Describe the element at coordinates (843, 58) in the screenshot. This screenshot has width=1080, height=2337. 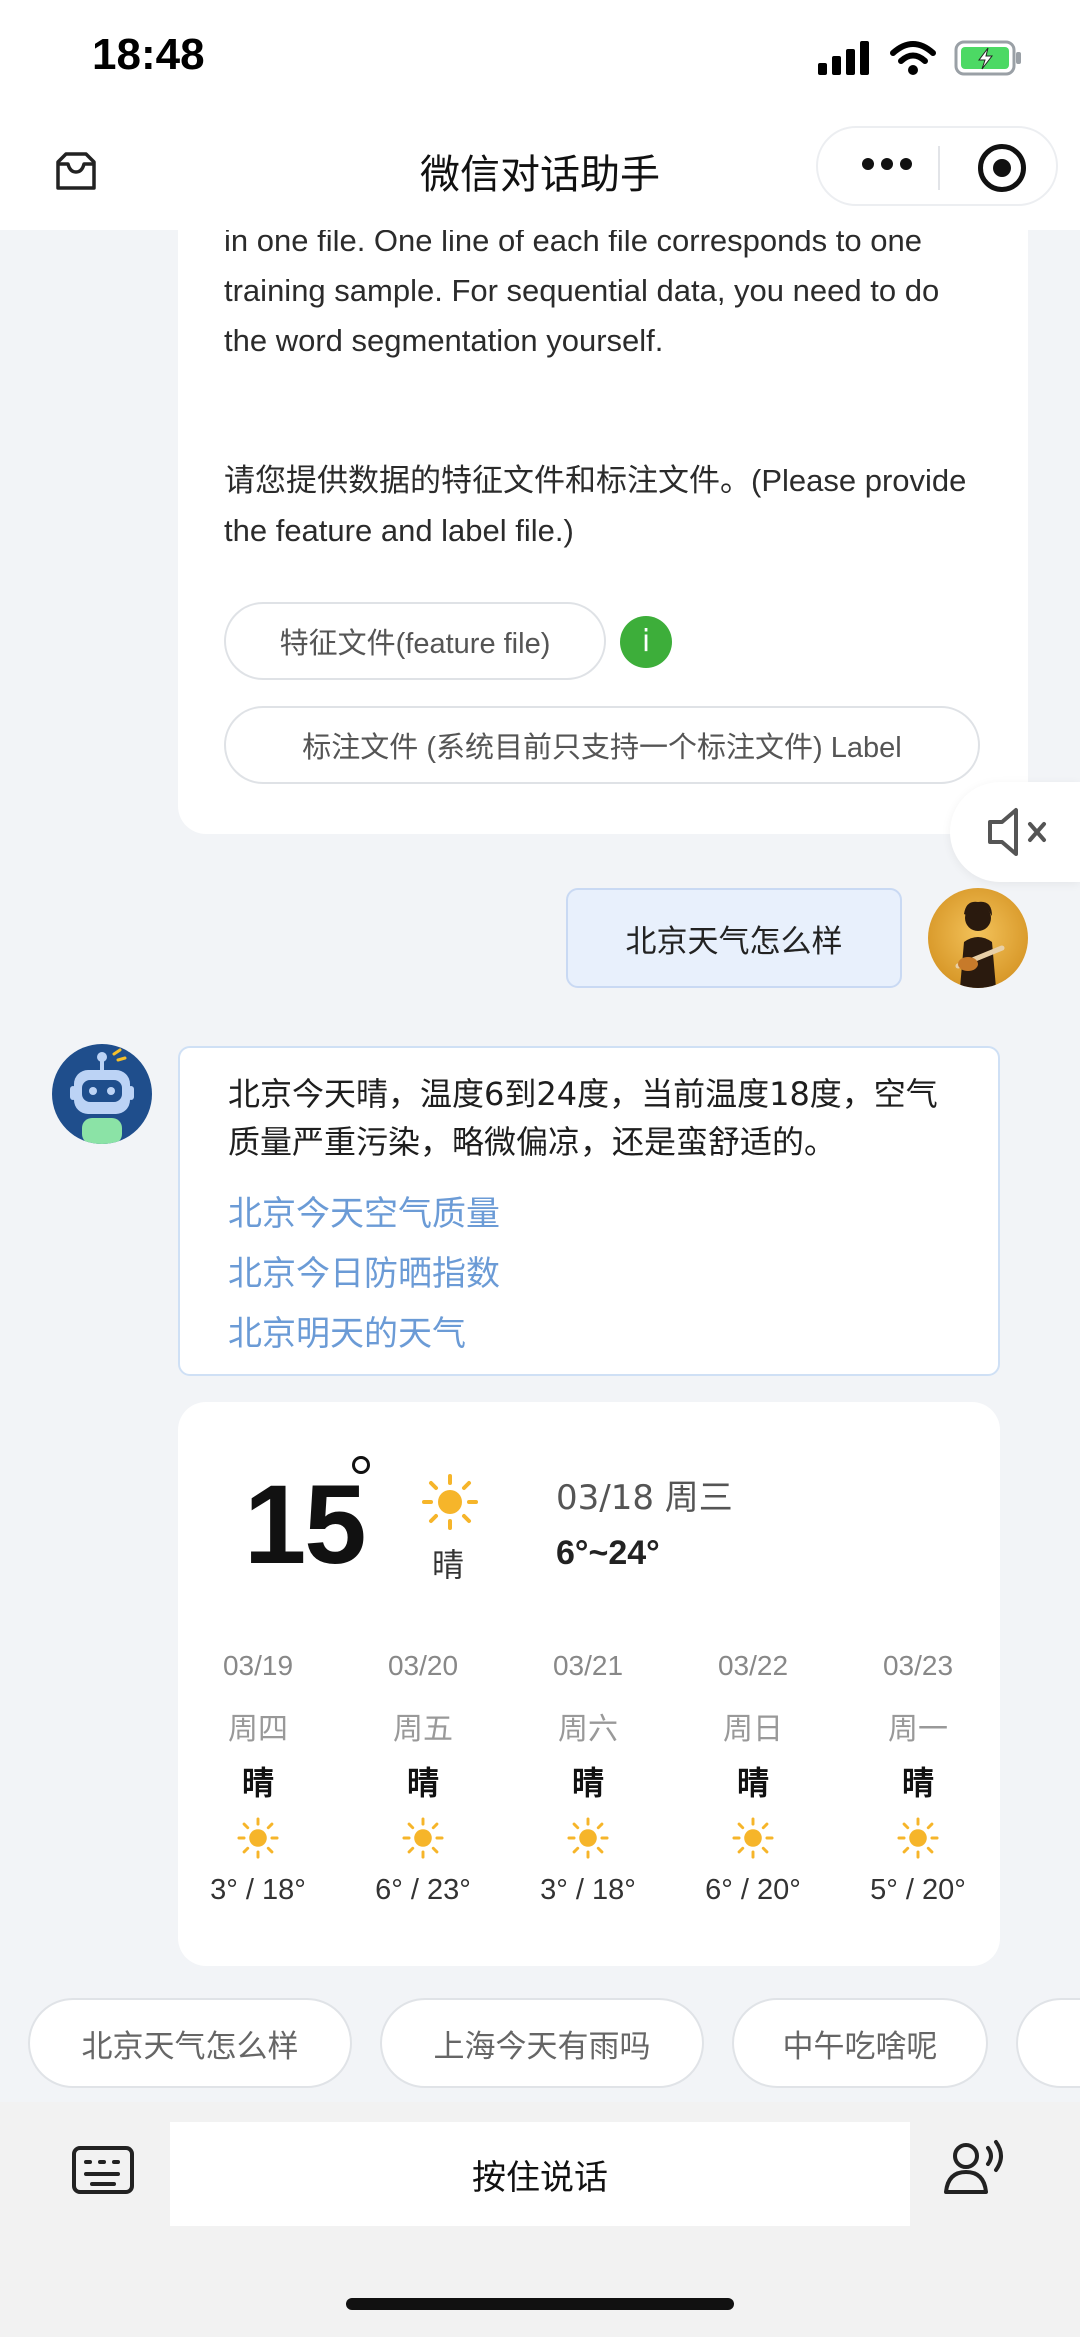
I see `signal-icon` at that location.